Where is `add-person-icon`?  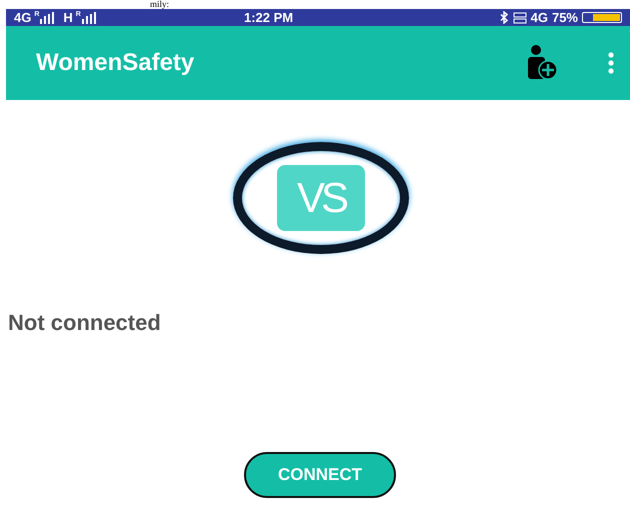
add-person-icon is located at coordinates (542, 63).